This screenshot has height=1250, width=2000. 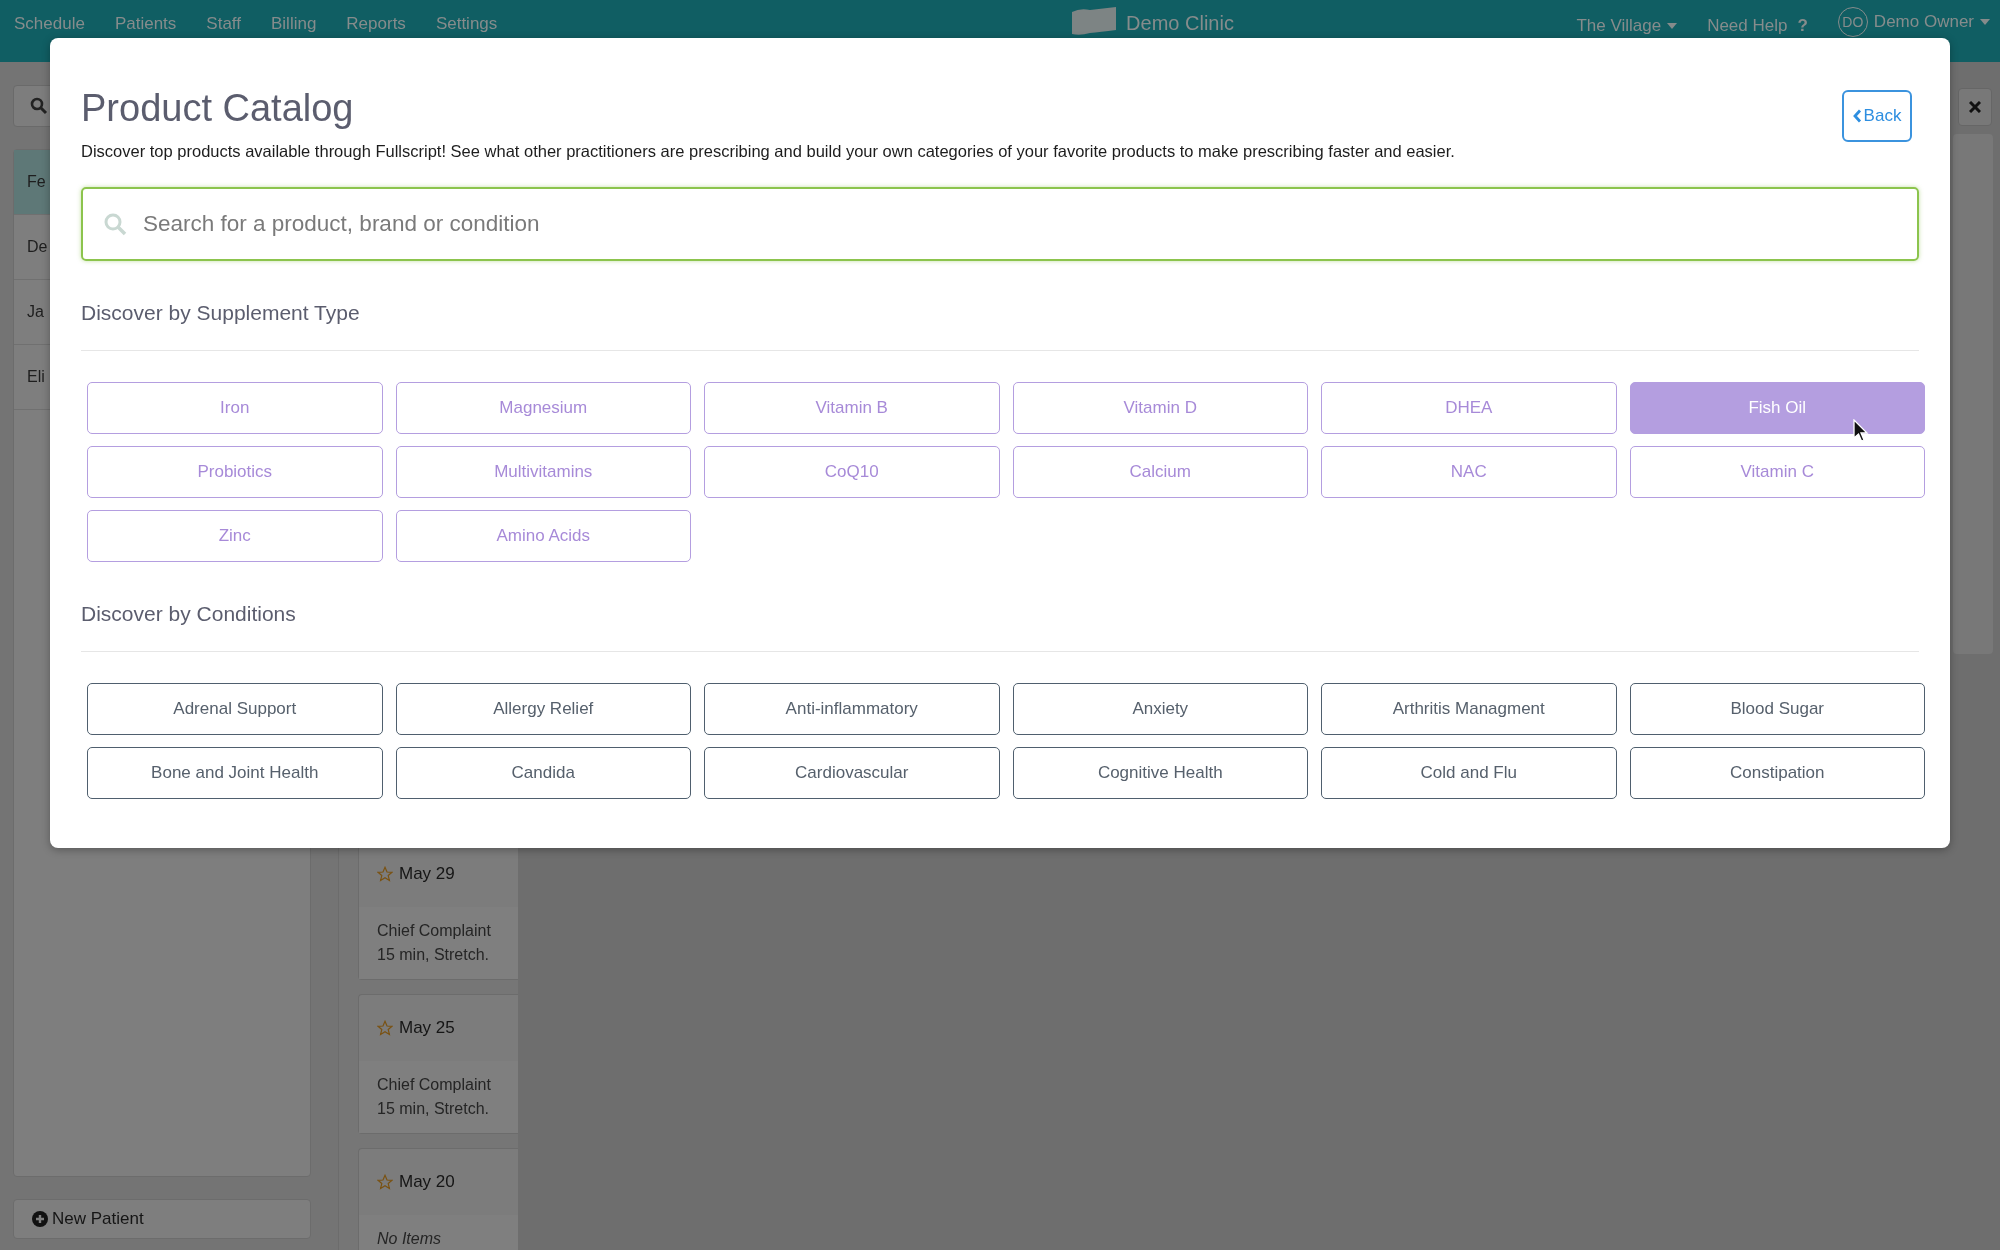 I want to click on location-menu: The Village, so click(x=1627, y=25).